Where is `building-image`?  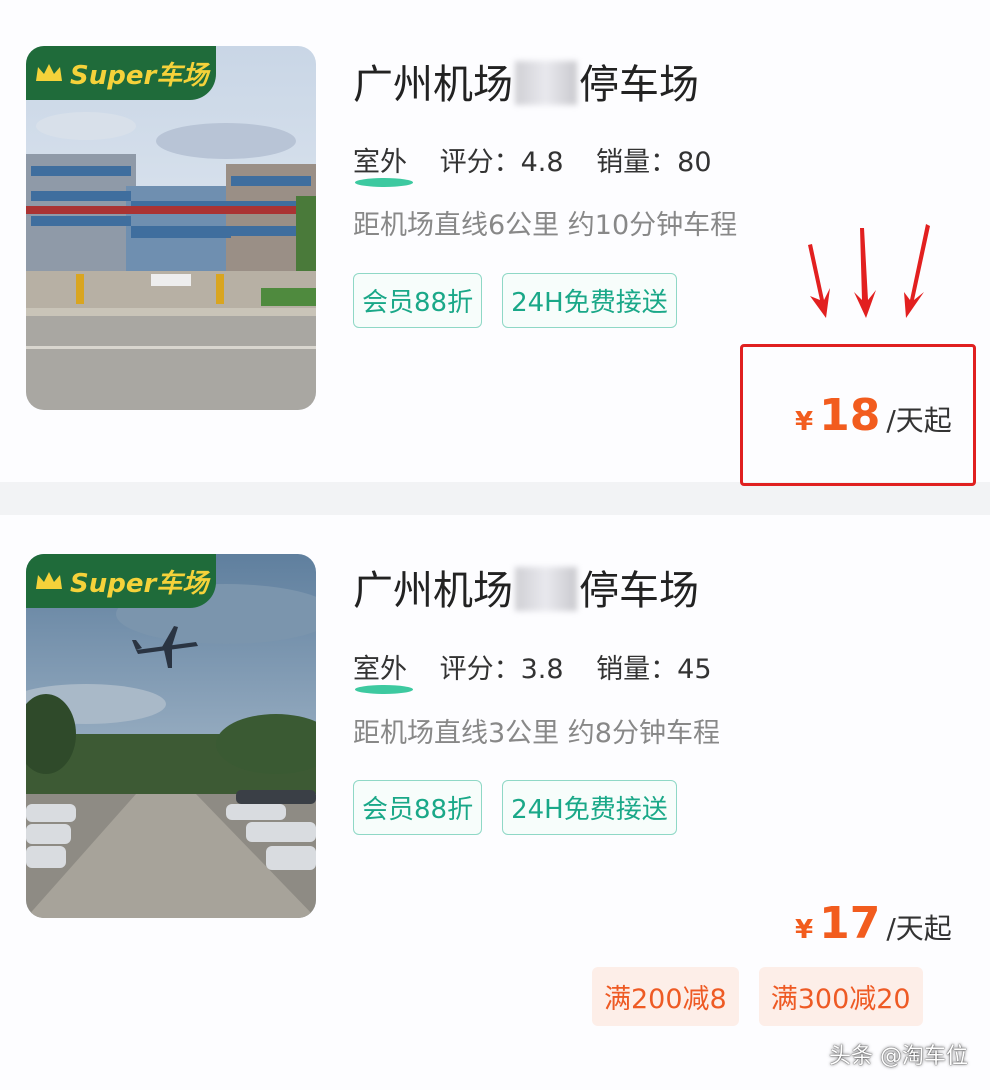
building-image is located at coordinates (171, 228).